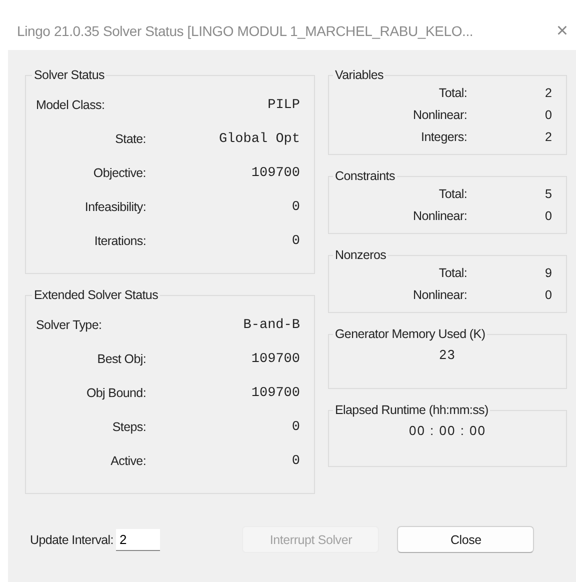  What do you see at coordinates (271, 325) in the screenshot?
I see `field-value: B-and-B` at bounding box center [271, 325].